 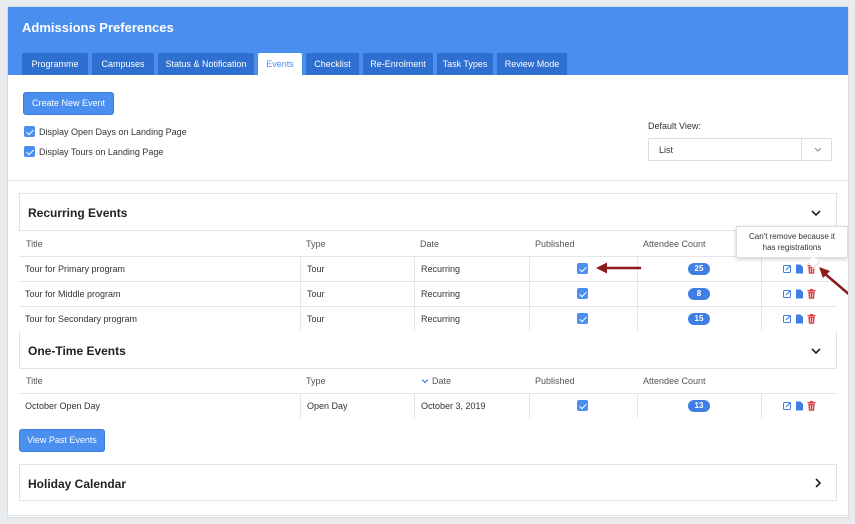 I want to click on holiday-calendar-title: Holiday Calendar, so click(x=77, y=484).